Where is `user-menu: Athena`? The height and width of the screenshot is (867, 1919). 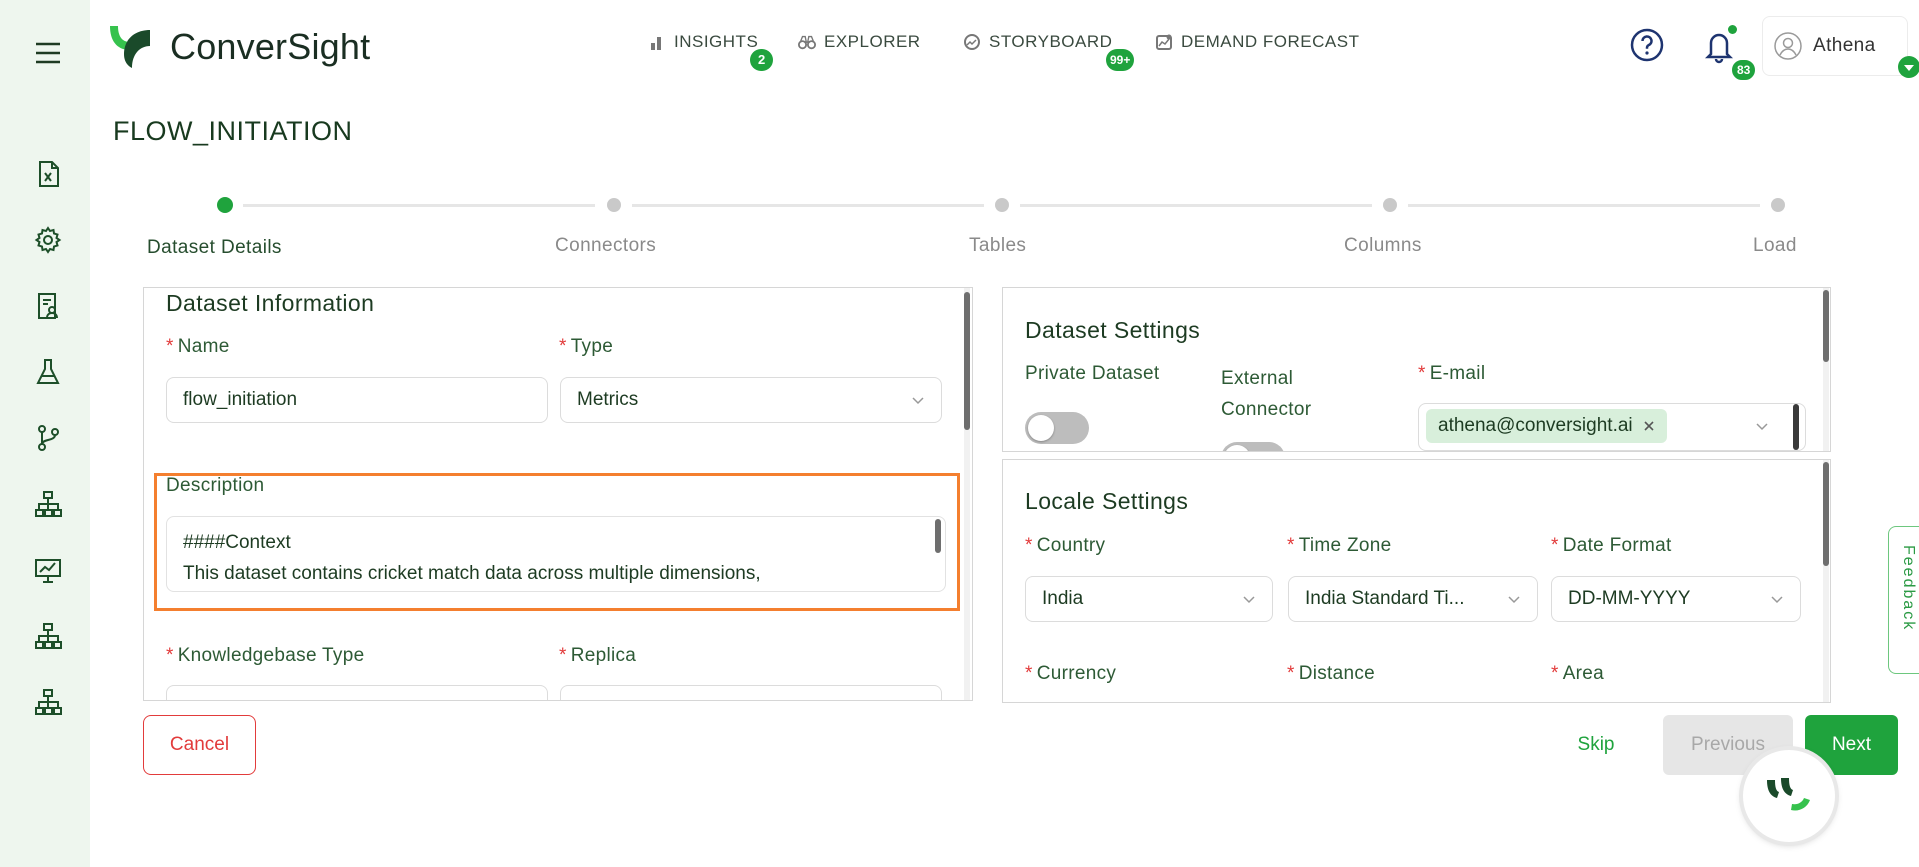
user-menu: Athena is located at coordinates (1835, 46).